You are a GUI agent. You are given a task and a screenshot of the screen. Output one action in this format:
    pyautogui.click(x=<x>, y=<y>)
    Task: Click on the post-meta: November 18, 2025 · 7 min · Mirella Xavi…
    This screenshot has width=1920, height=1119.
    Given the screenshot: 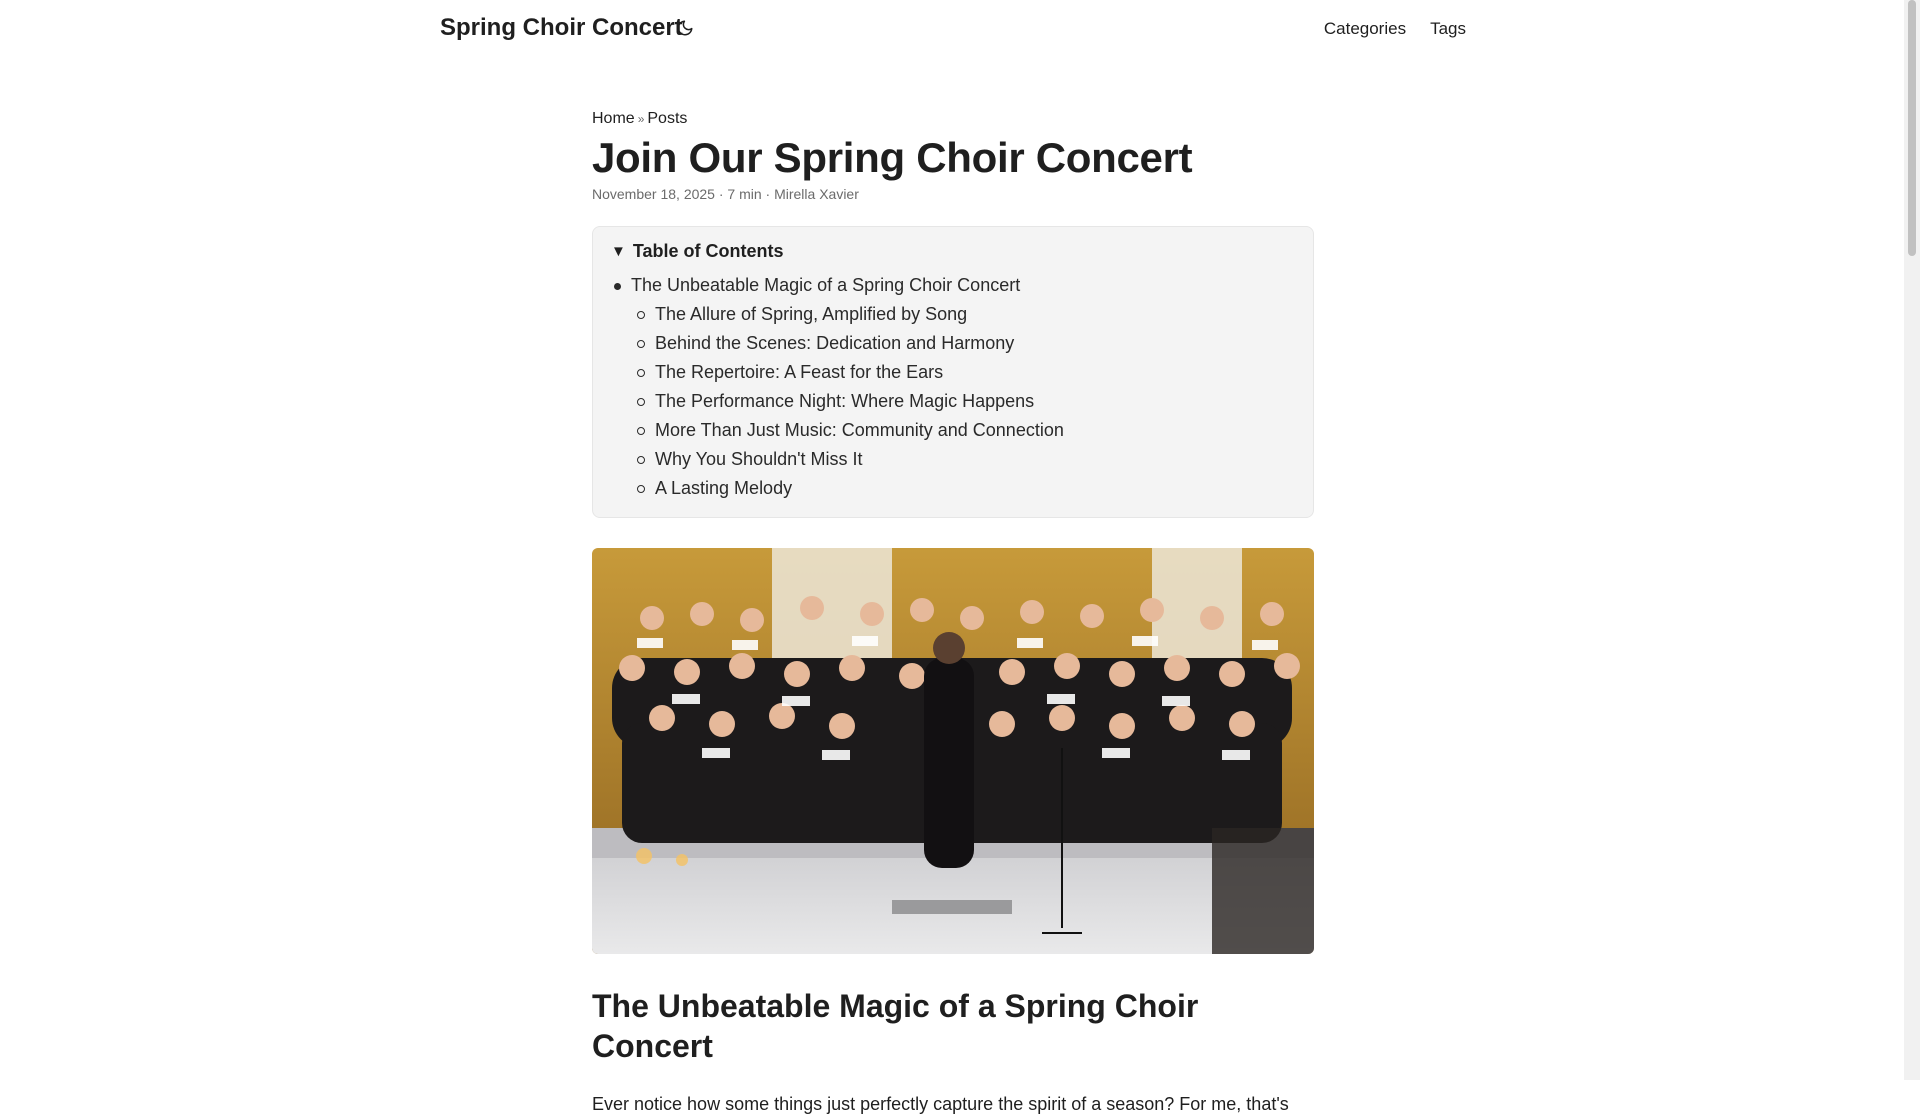 What is the action you would take?
    pyautogui.click(x=725, y=194)
    